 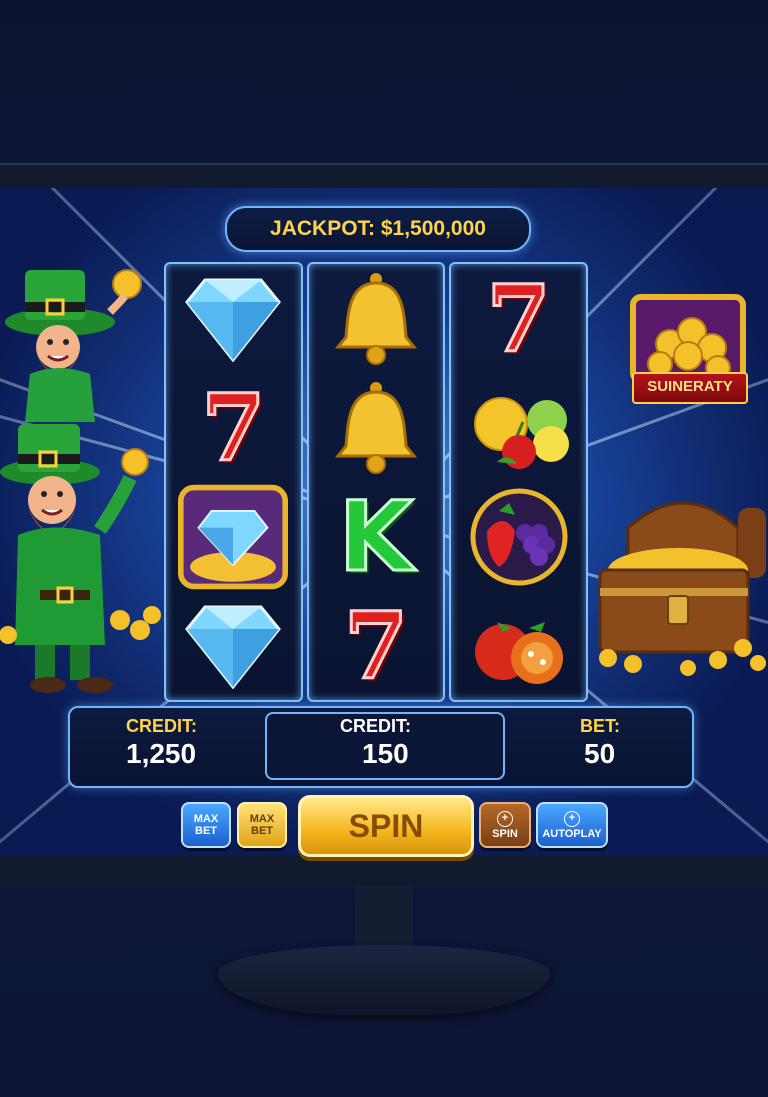 What do you see at coordinates (378, 229) in the screenshot?
I see `jackpot-banner: JACKPOT: $1,500,000` at bounding box center [378, 229].